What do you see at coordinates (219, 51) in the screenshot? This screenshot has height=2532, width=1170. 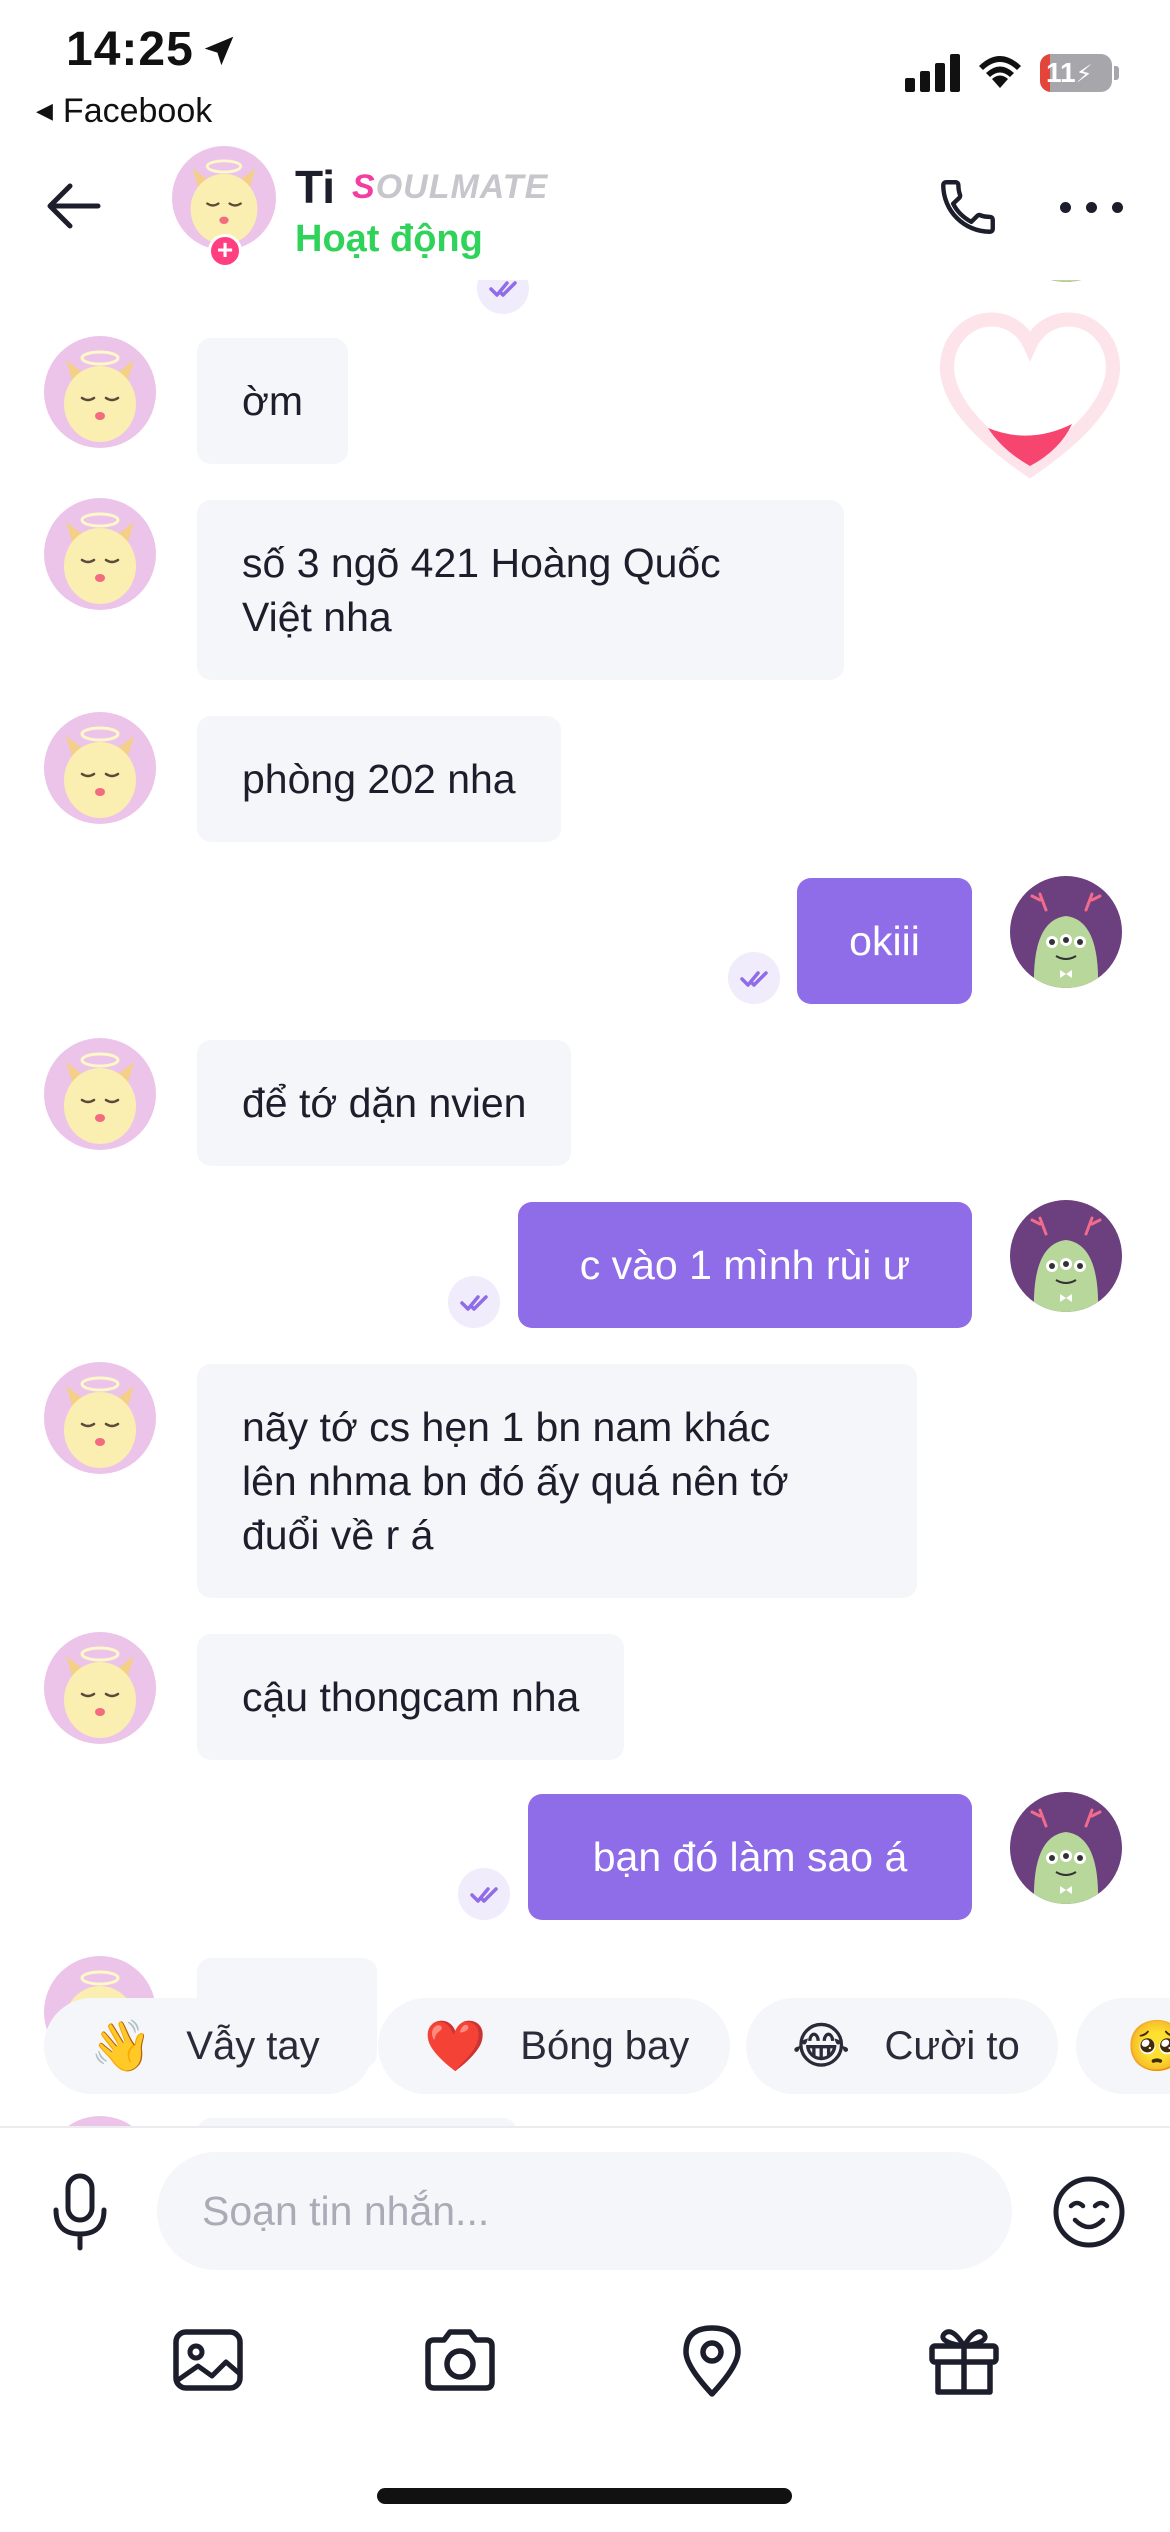 I see `location-arrow-icon` at bounding box center [219, 51].